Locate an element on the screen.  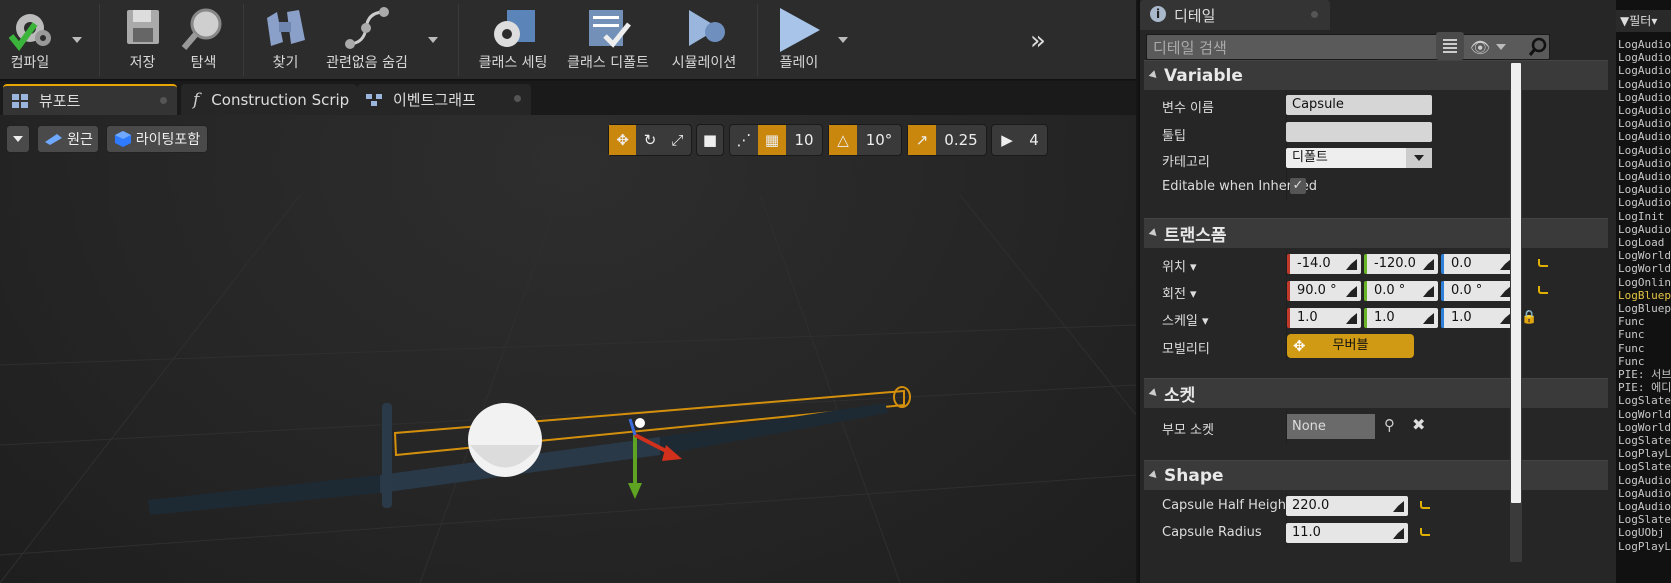
hide-unrelated-button: 관련없음 숨김 is located at coordinates (367, 40).